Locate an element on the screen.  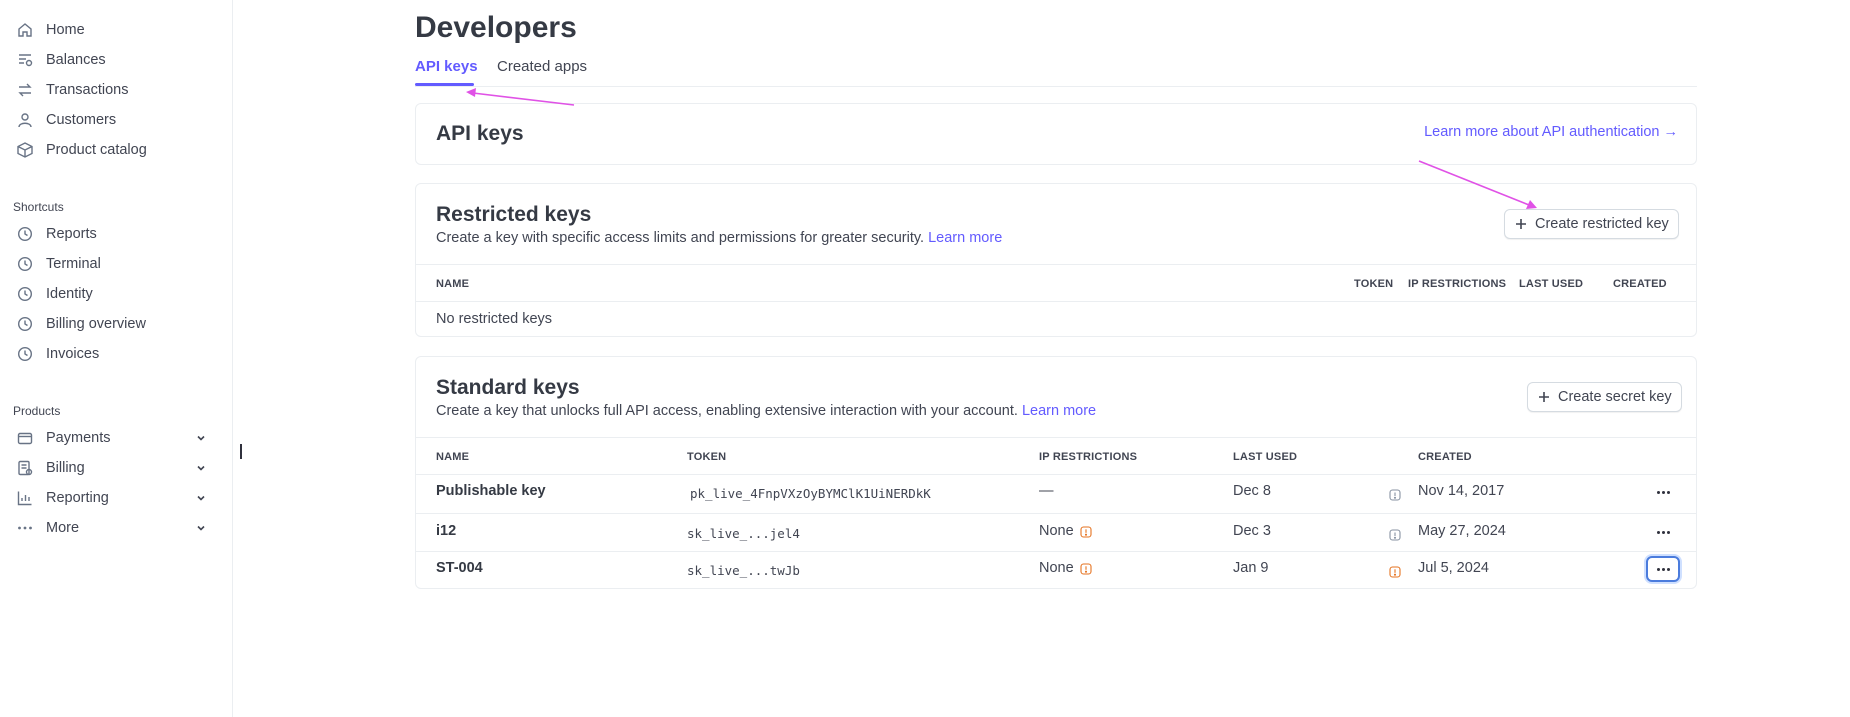
text-cursor is located at coordinates (241, 451).